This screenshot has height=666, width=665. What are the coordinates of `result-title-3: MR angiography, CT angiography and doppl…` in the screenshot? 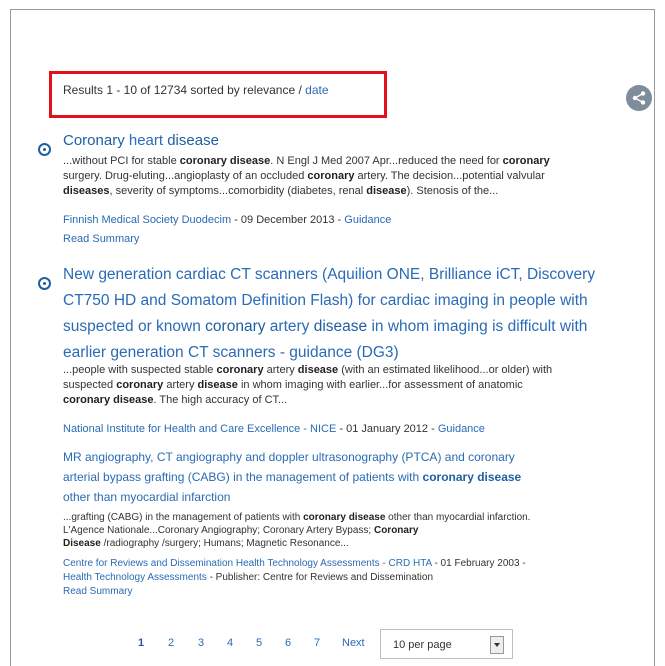 It's located at (358, 477).